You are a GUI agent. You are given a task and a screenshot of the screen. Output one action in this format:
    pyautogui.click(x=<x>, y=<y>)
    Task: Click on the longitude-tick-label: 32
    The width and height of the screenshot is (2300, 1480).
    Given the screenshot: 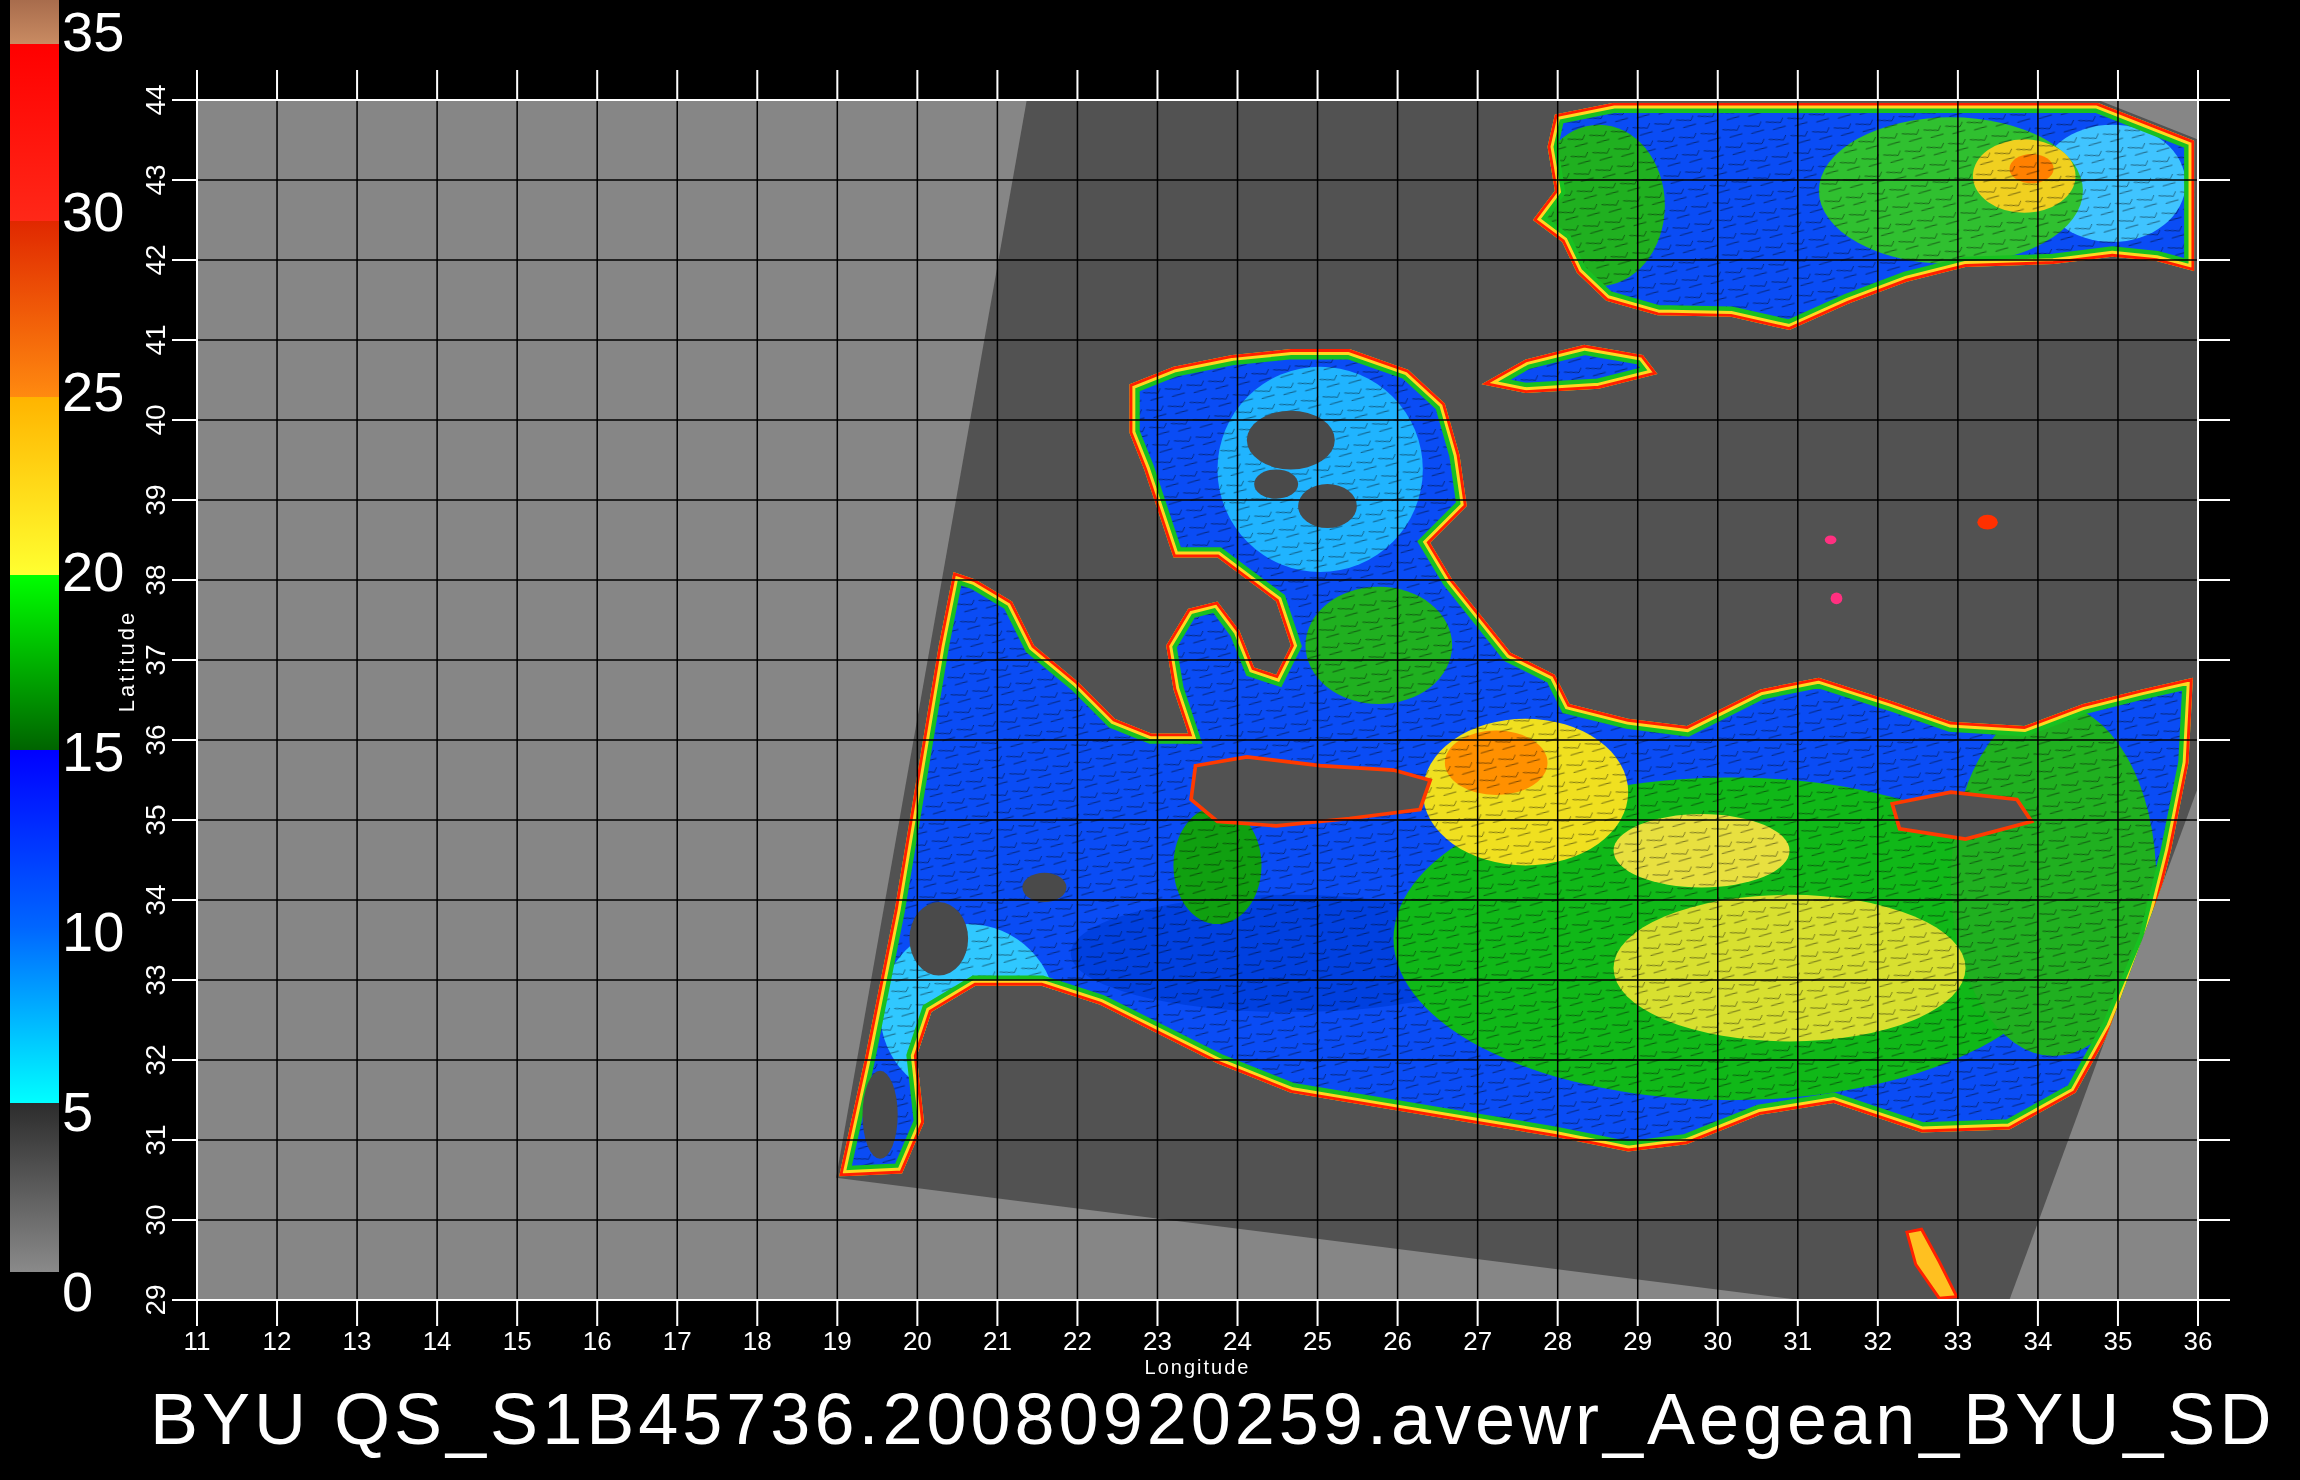 What is the action you would take?
    pyautogui.click(x=1878, y=1341)
    